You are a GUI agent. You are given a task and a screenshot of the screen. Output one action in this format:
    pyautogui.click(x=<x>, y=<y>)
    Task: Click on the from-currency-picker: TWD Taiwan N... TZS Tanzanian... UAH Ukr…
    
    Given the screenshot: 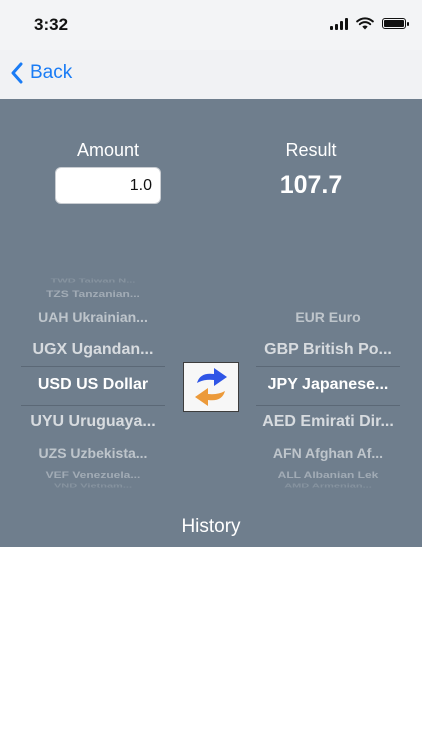 What is the action you would take?
    pyautogui.click(x=93, y=385)
    